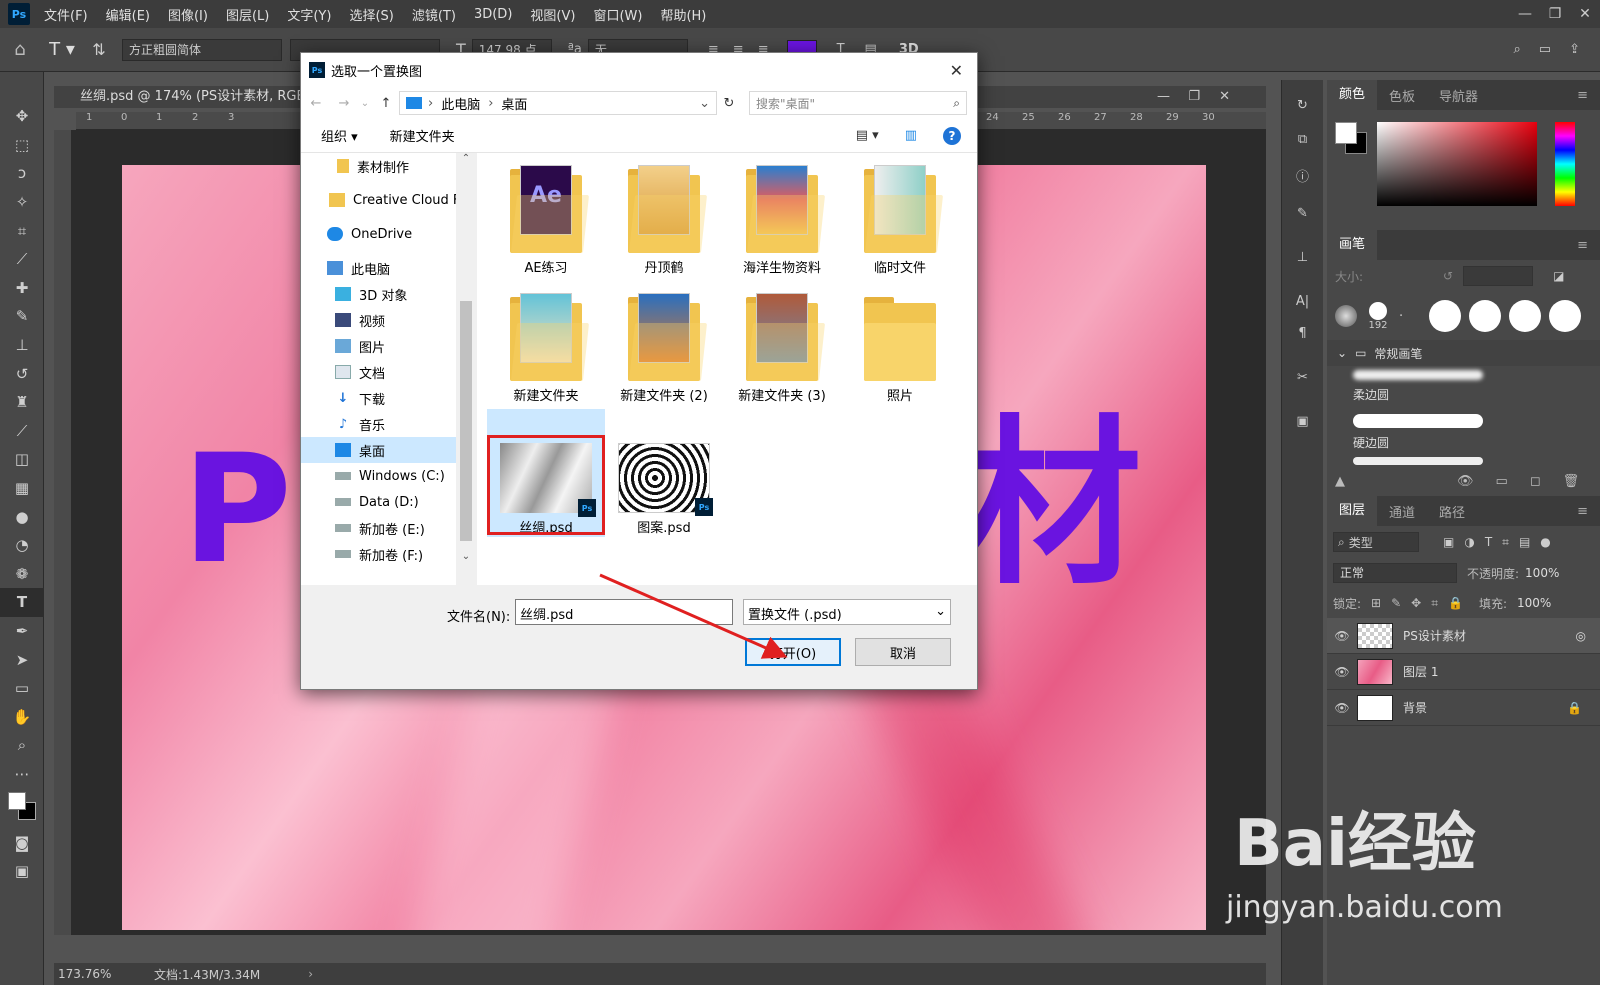 This screenshot has width=1600, height=985. What do you see at coordinates (386, 103) in the screenshot?
I see `up-arrow-icon: ↑` at bounding box center [386, 103].